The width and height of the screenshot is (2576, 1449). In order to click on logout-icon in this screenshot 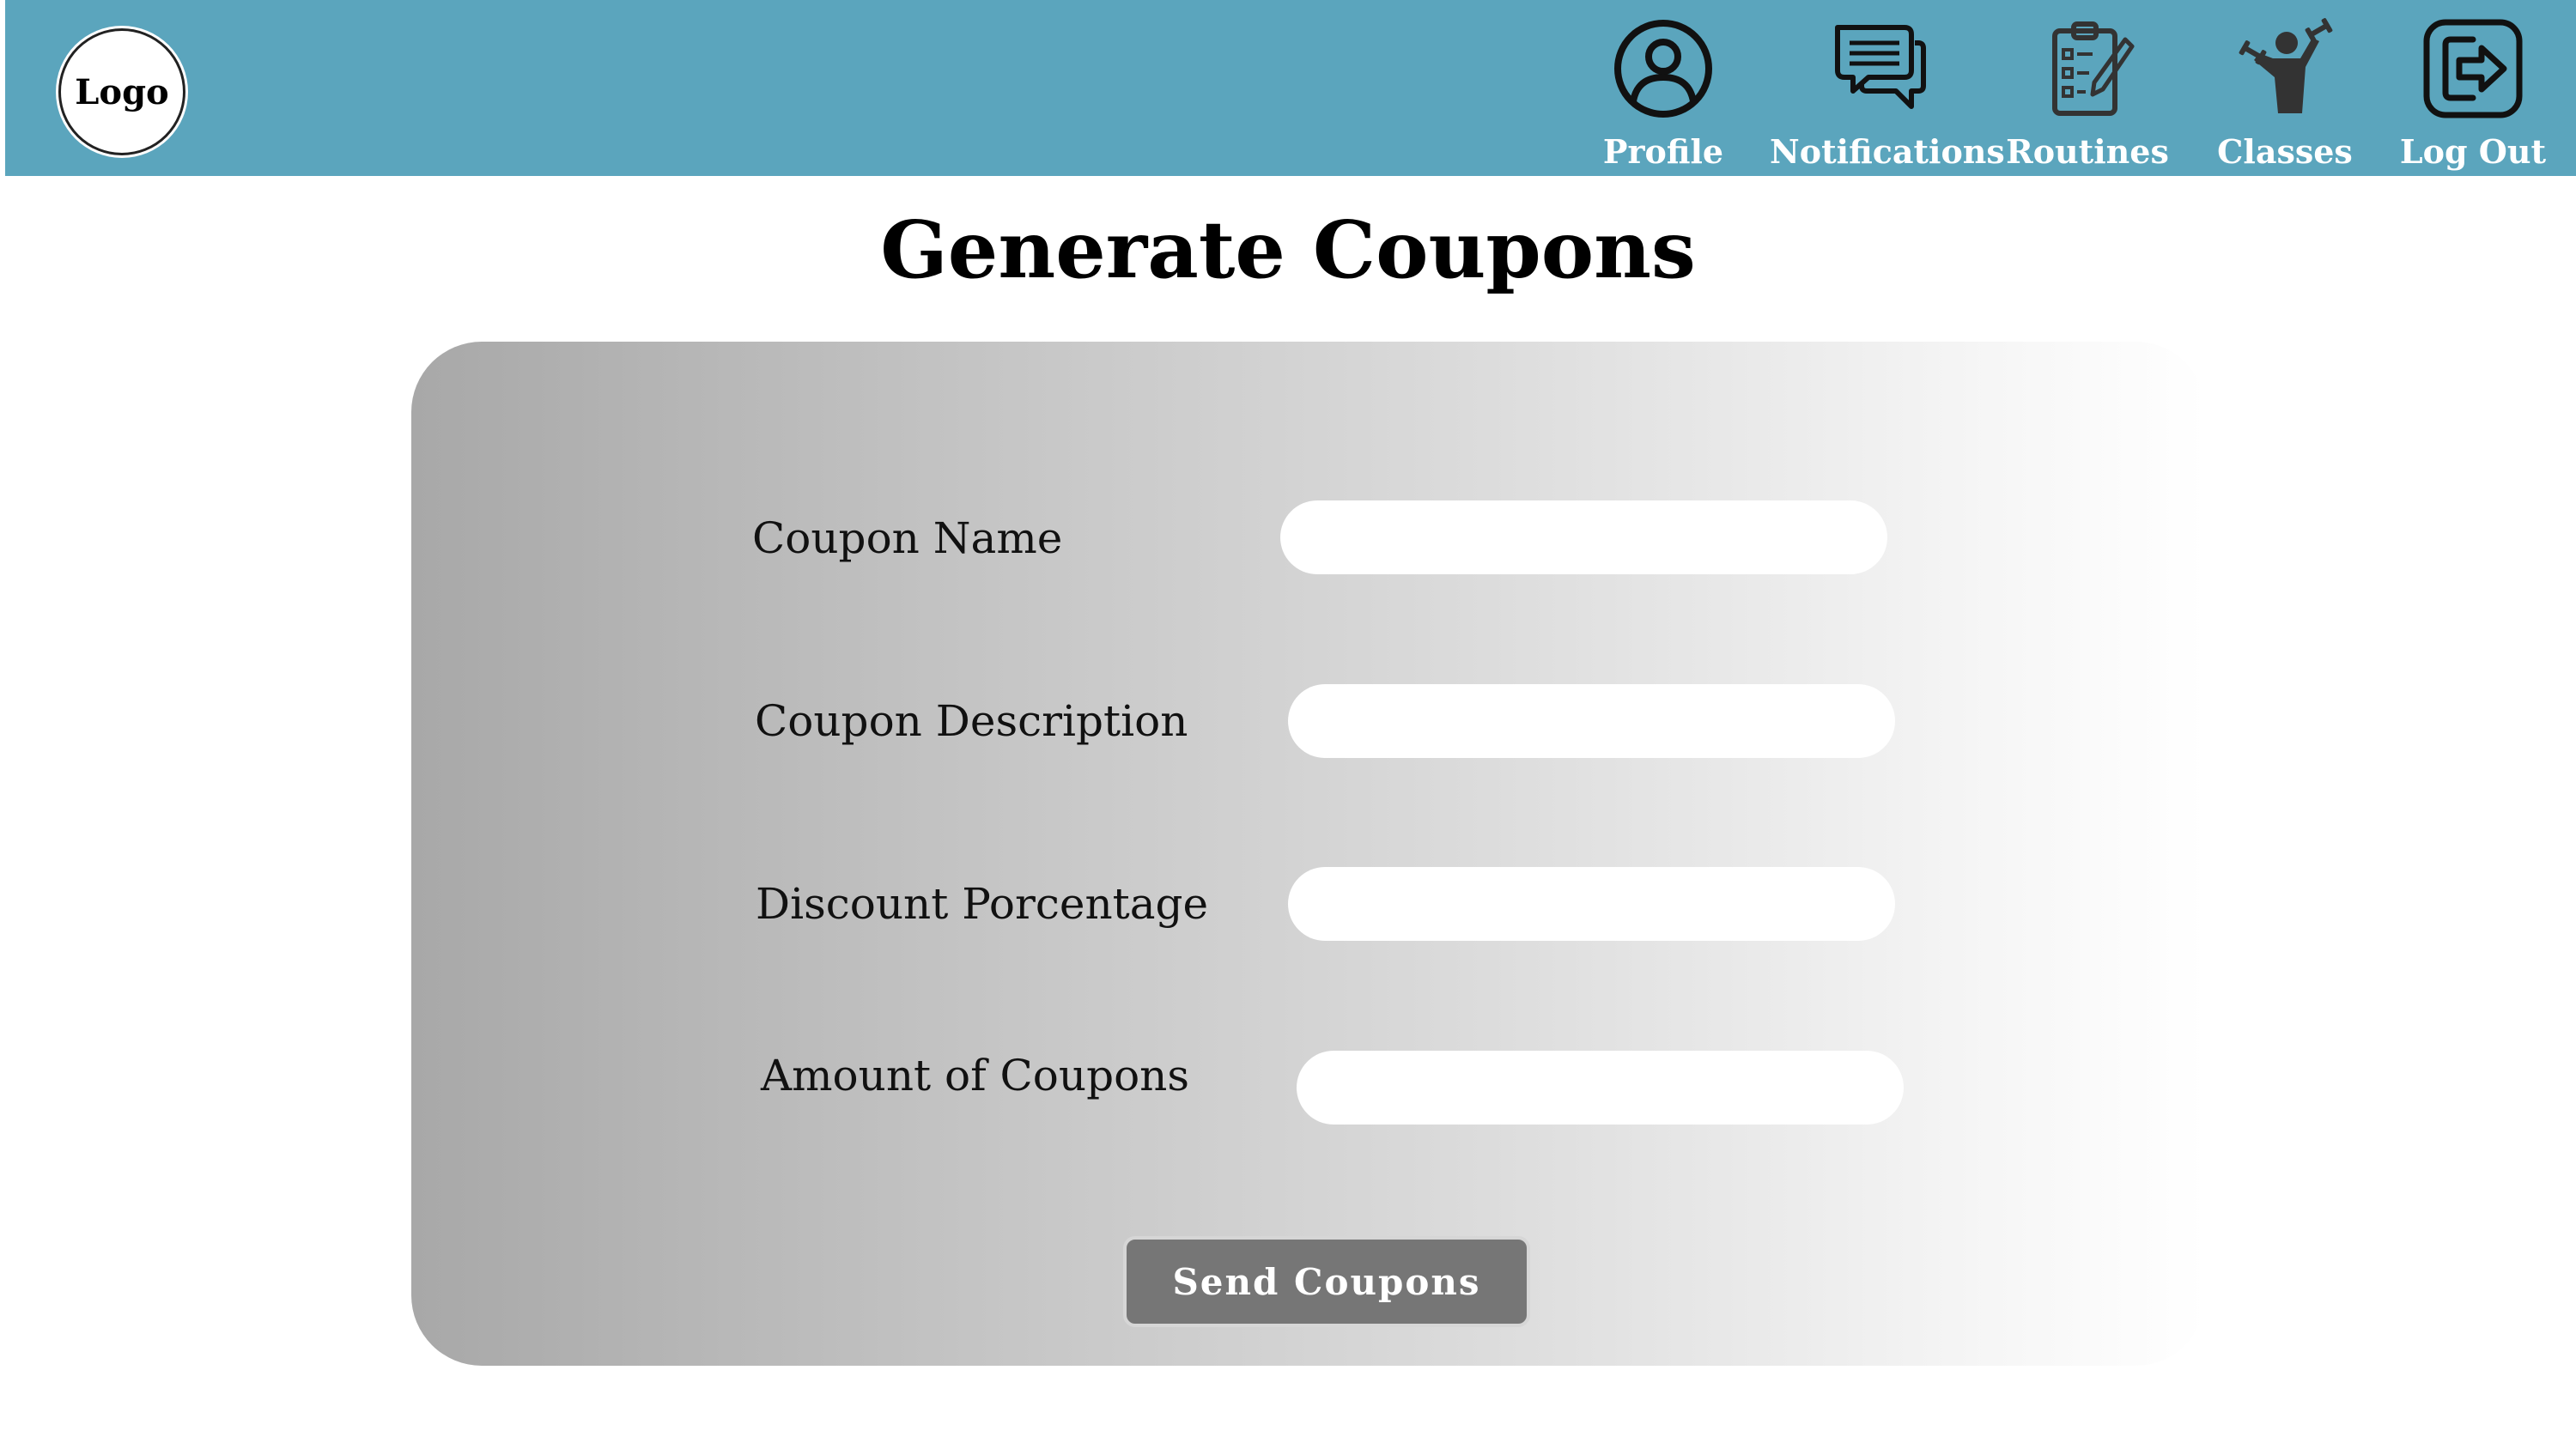, I will do `click(2473, 68)`.